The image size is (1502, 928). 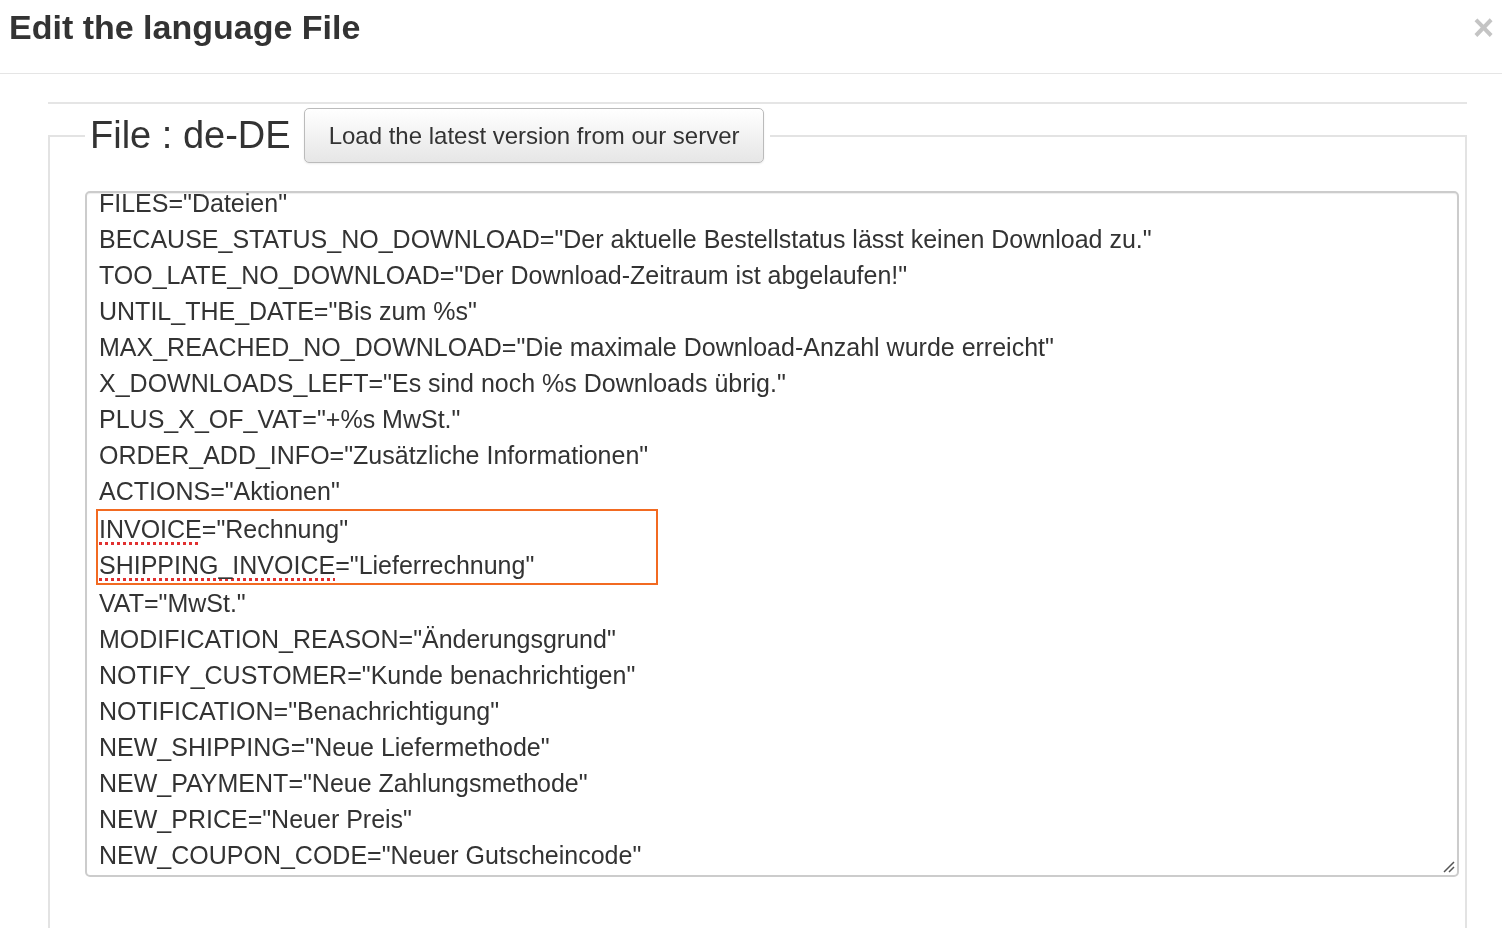 What do you see at coordinates (504, 275) in the screenshot?
I see `text-line: TOO_LATE_NO_DOWNLOAD="Der Download-Zeitraum ist abgelaufen!"` at bounding box center [504, 275].